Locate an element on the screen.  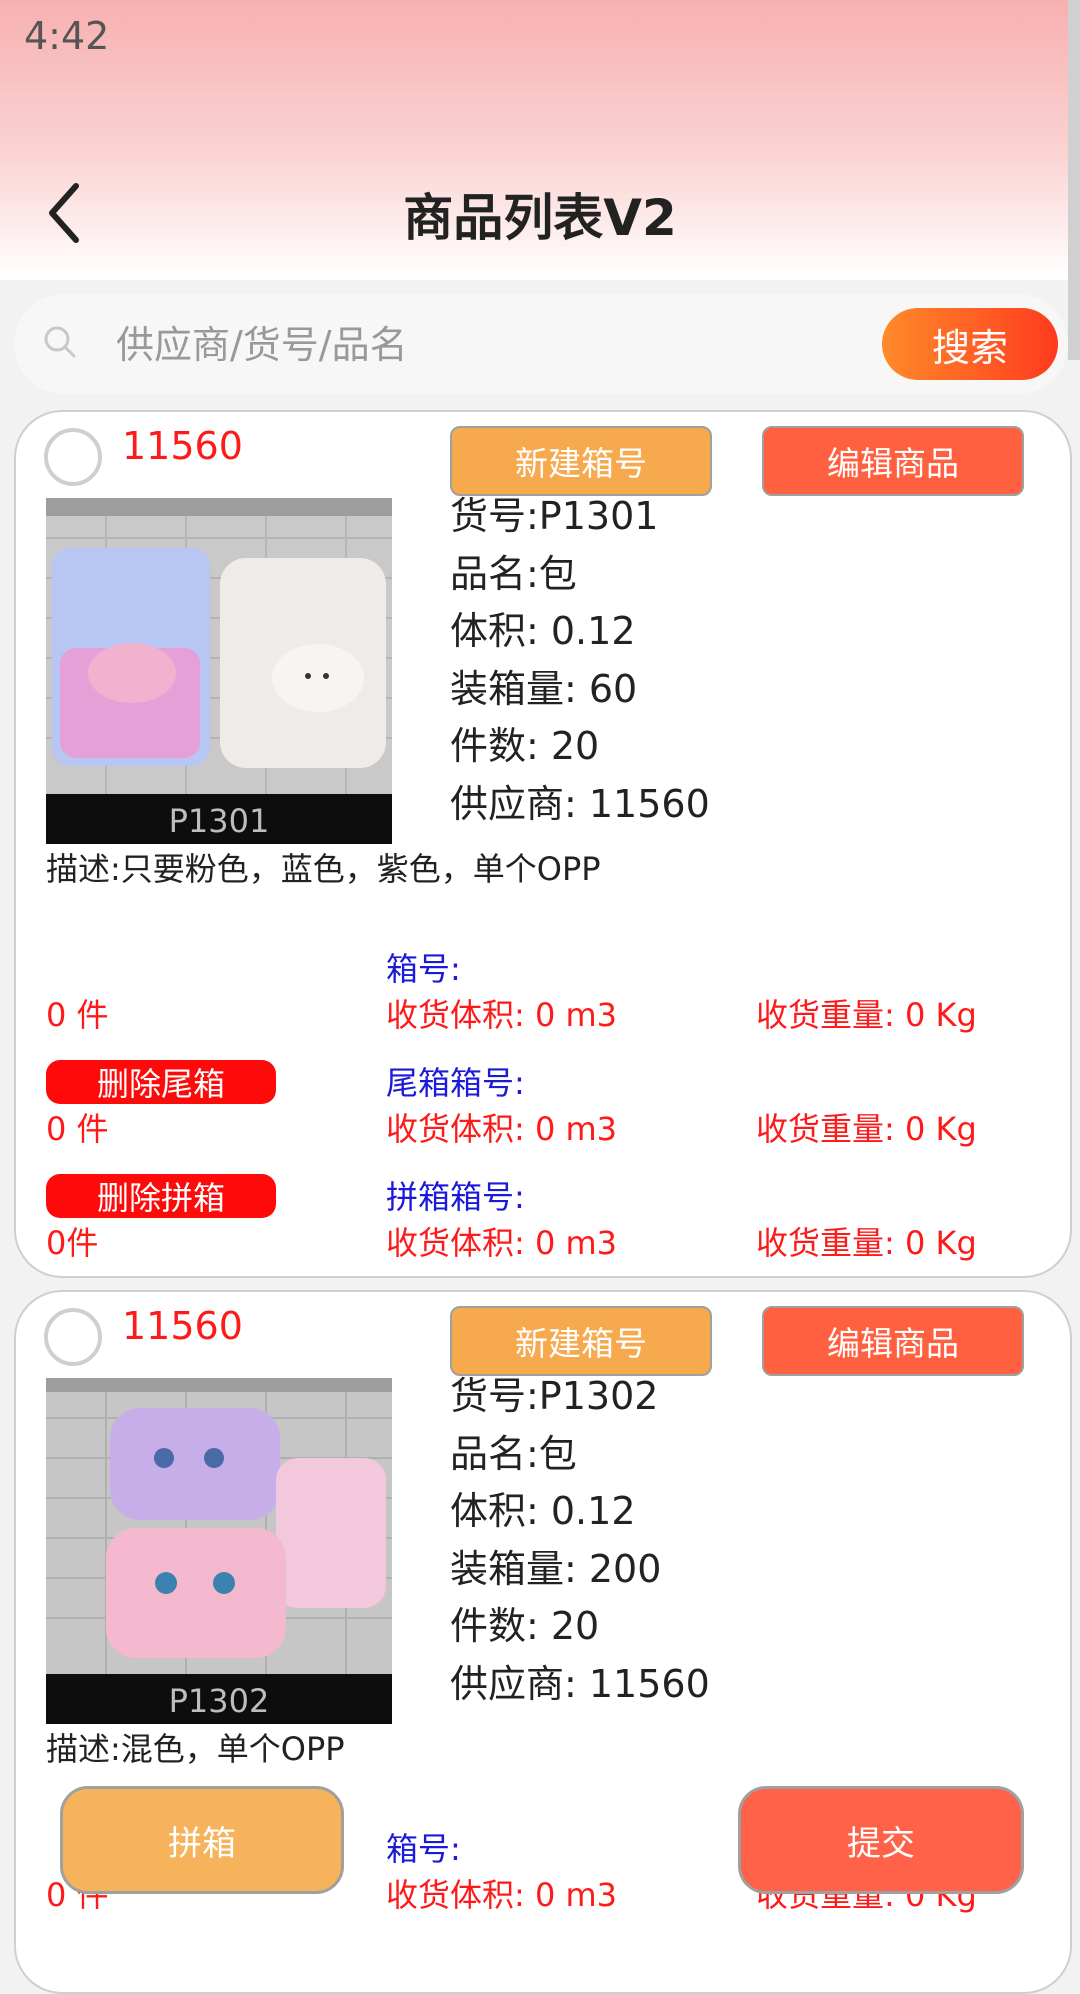
product-description: 描述:混色，单个OPP is located at coordinates (195, 1749).